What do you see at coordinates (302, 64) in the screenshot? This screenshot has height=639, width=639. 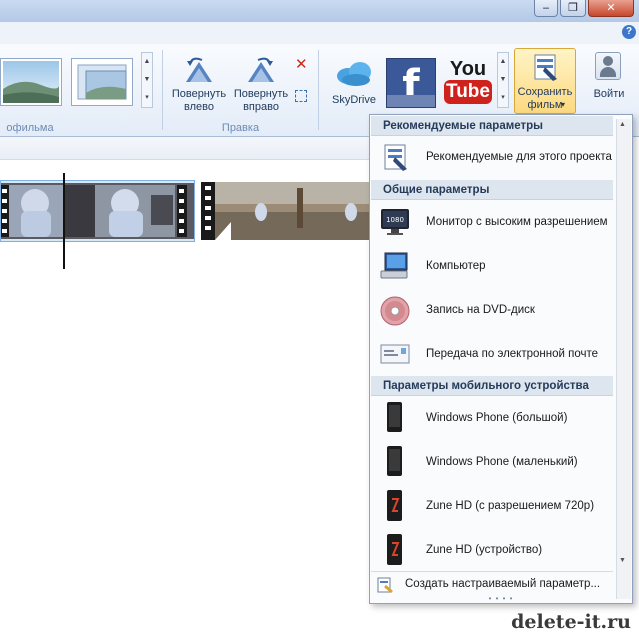 I see `remove-icon: ✕` at bounding box center [302, 64].